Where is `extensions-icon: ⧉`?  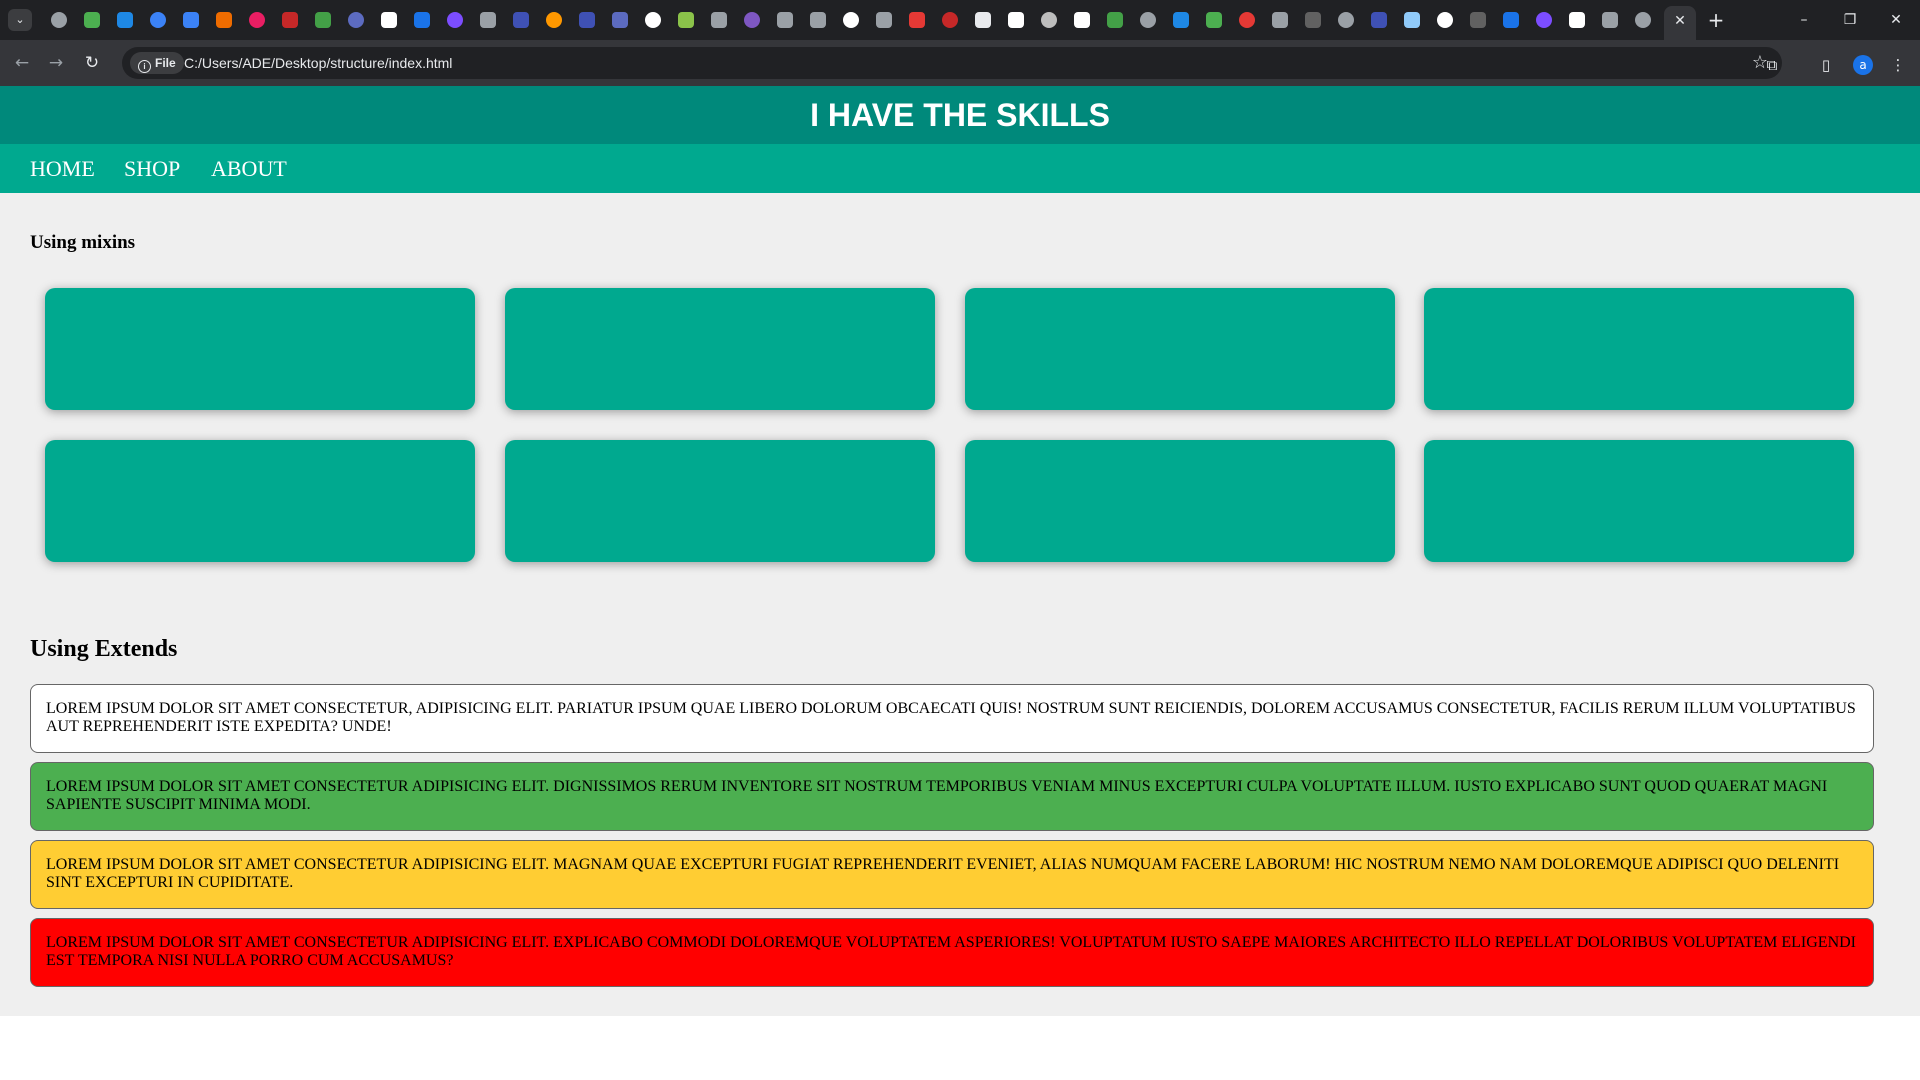 extensions-icon: ⧉ is located at coordinates (1772, 65).